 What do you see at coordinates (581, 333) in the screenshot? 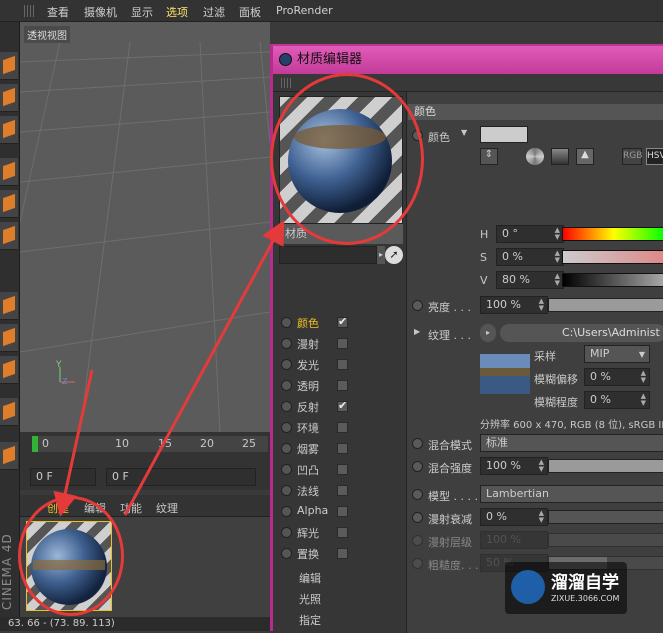
I see `texture-path-button: C:\Users\Administ` at bounding box center [581, 333].